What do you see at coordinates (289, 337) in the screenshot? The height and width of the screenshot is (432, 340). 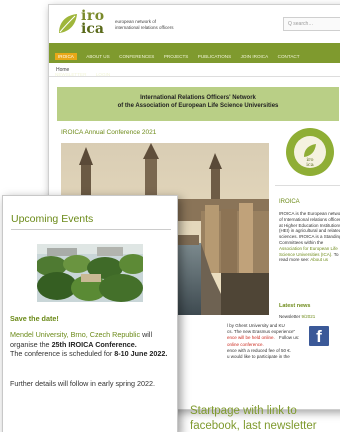 I see `follow-us-label: Follow us:` at bounding box center [289, 337].